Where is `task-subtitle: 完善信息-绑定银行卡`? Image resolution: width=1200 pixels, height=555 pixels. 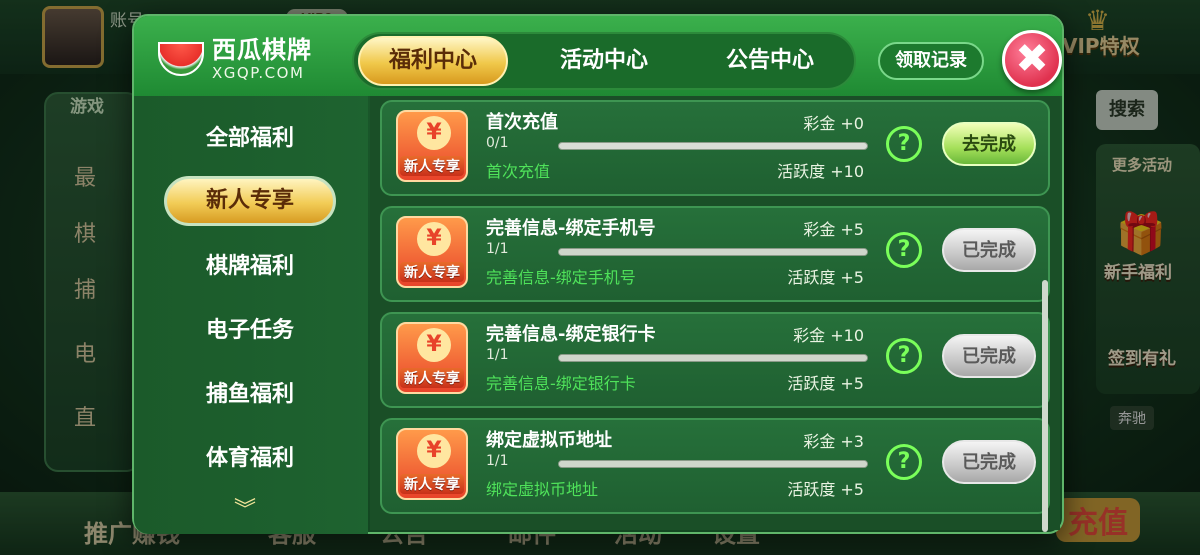 task-subtitle: 完善信息-绑定银行卡 is located at coordinates (561, 383).